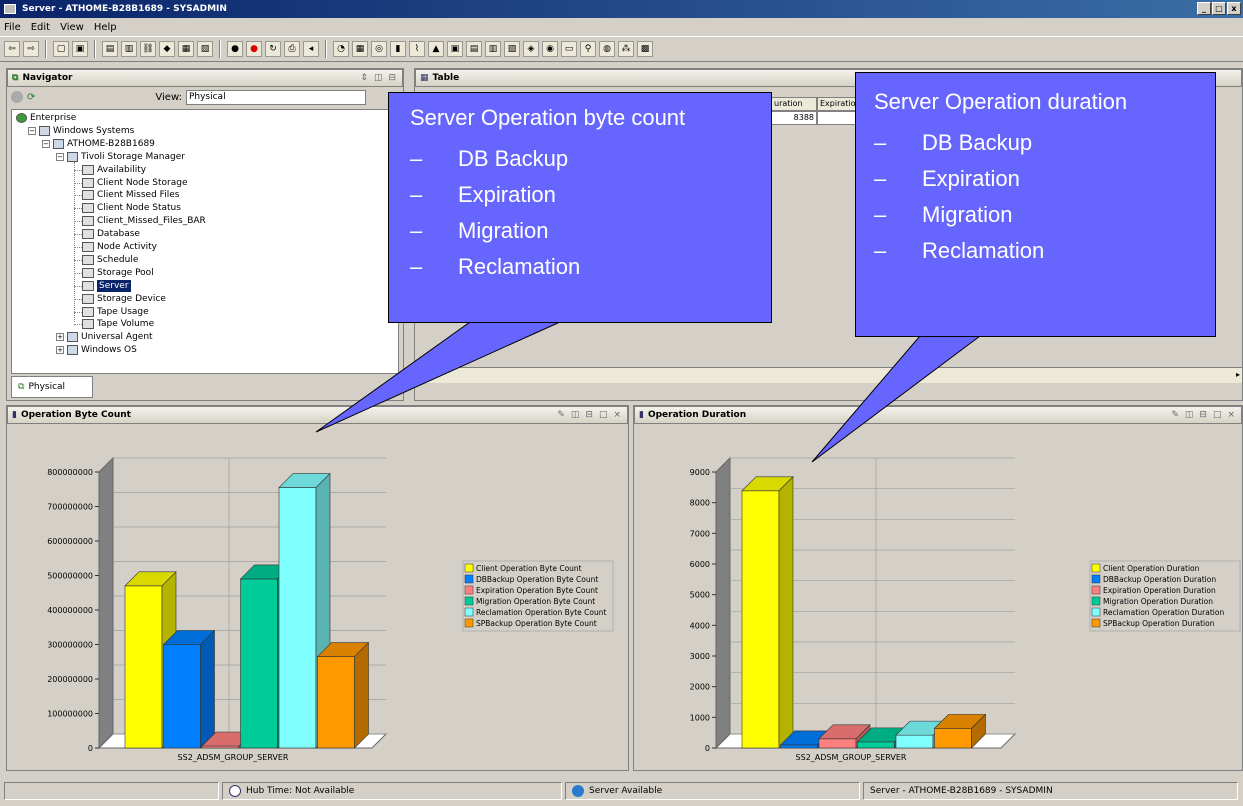 The width and height of the screenshot is (1243, 806). I want to click on clock-icon, so click(235, 791).